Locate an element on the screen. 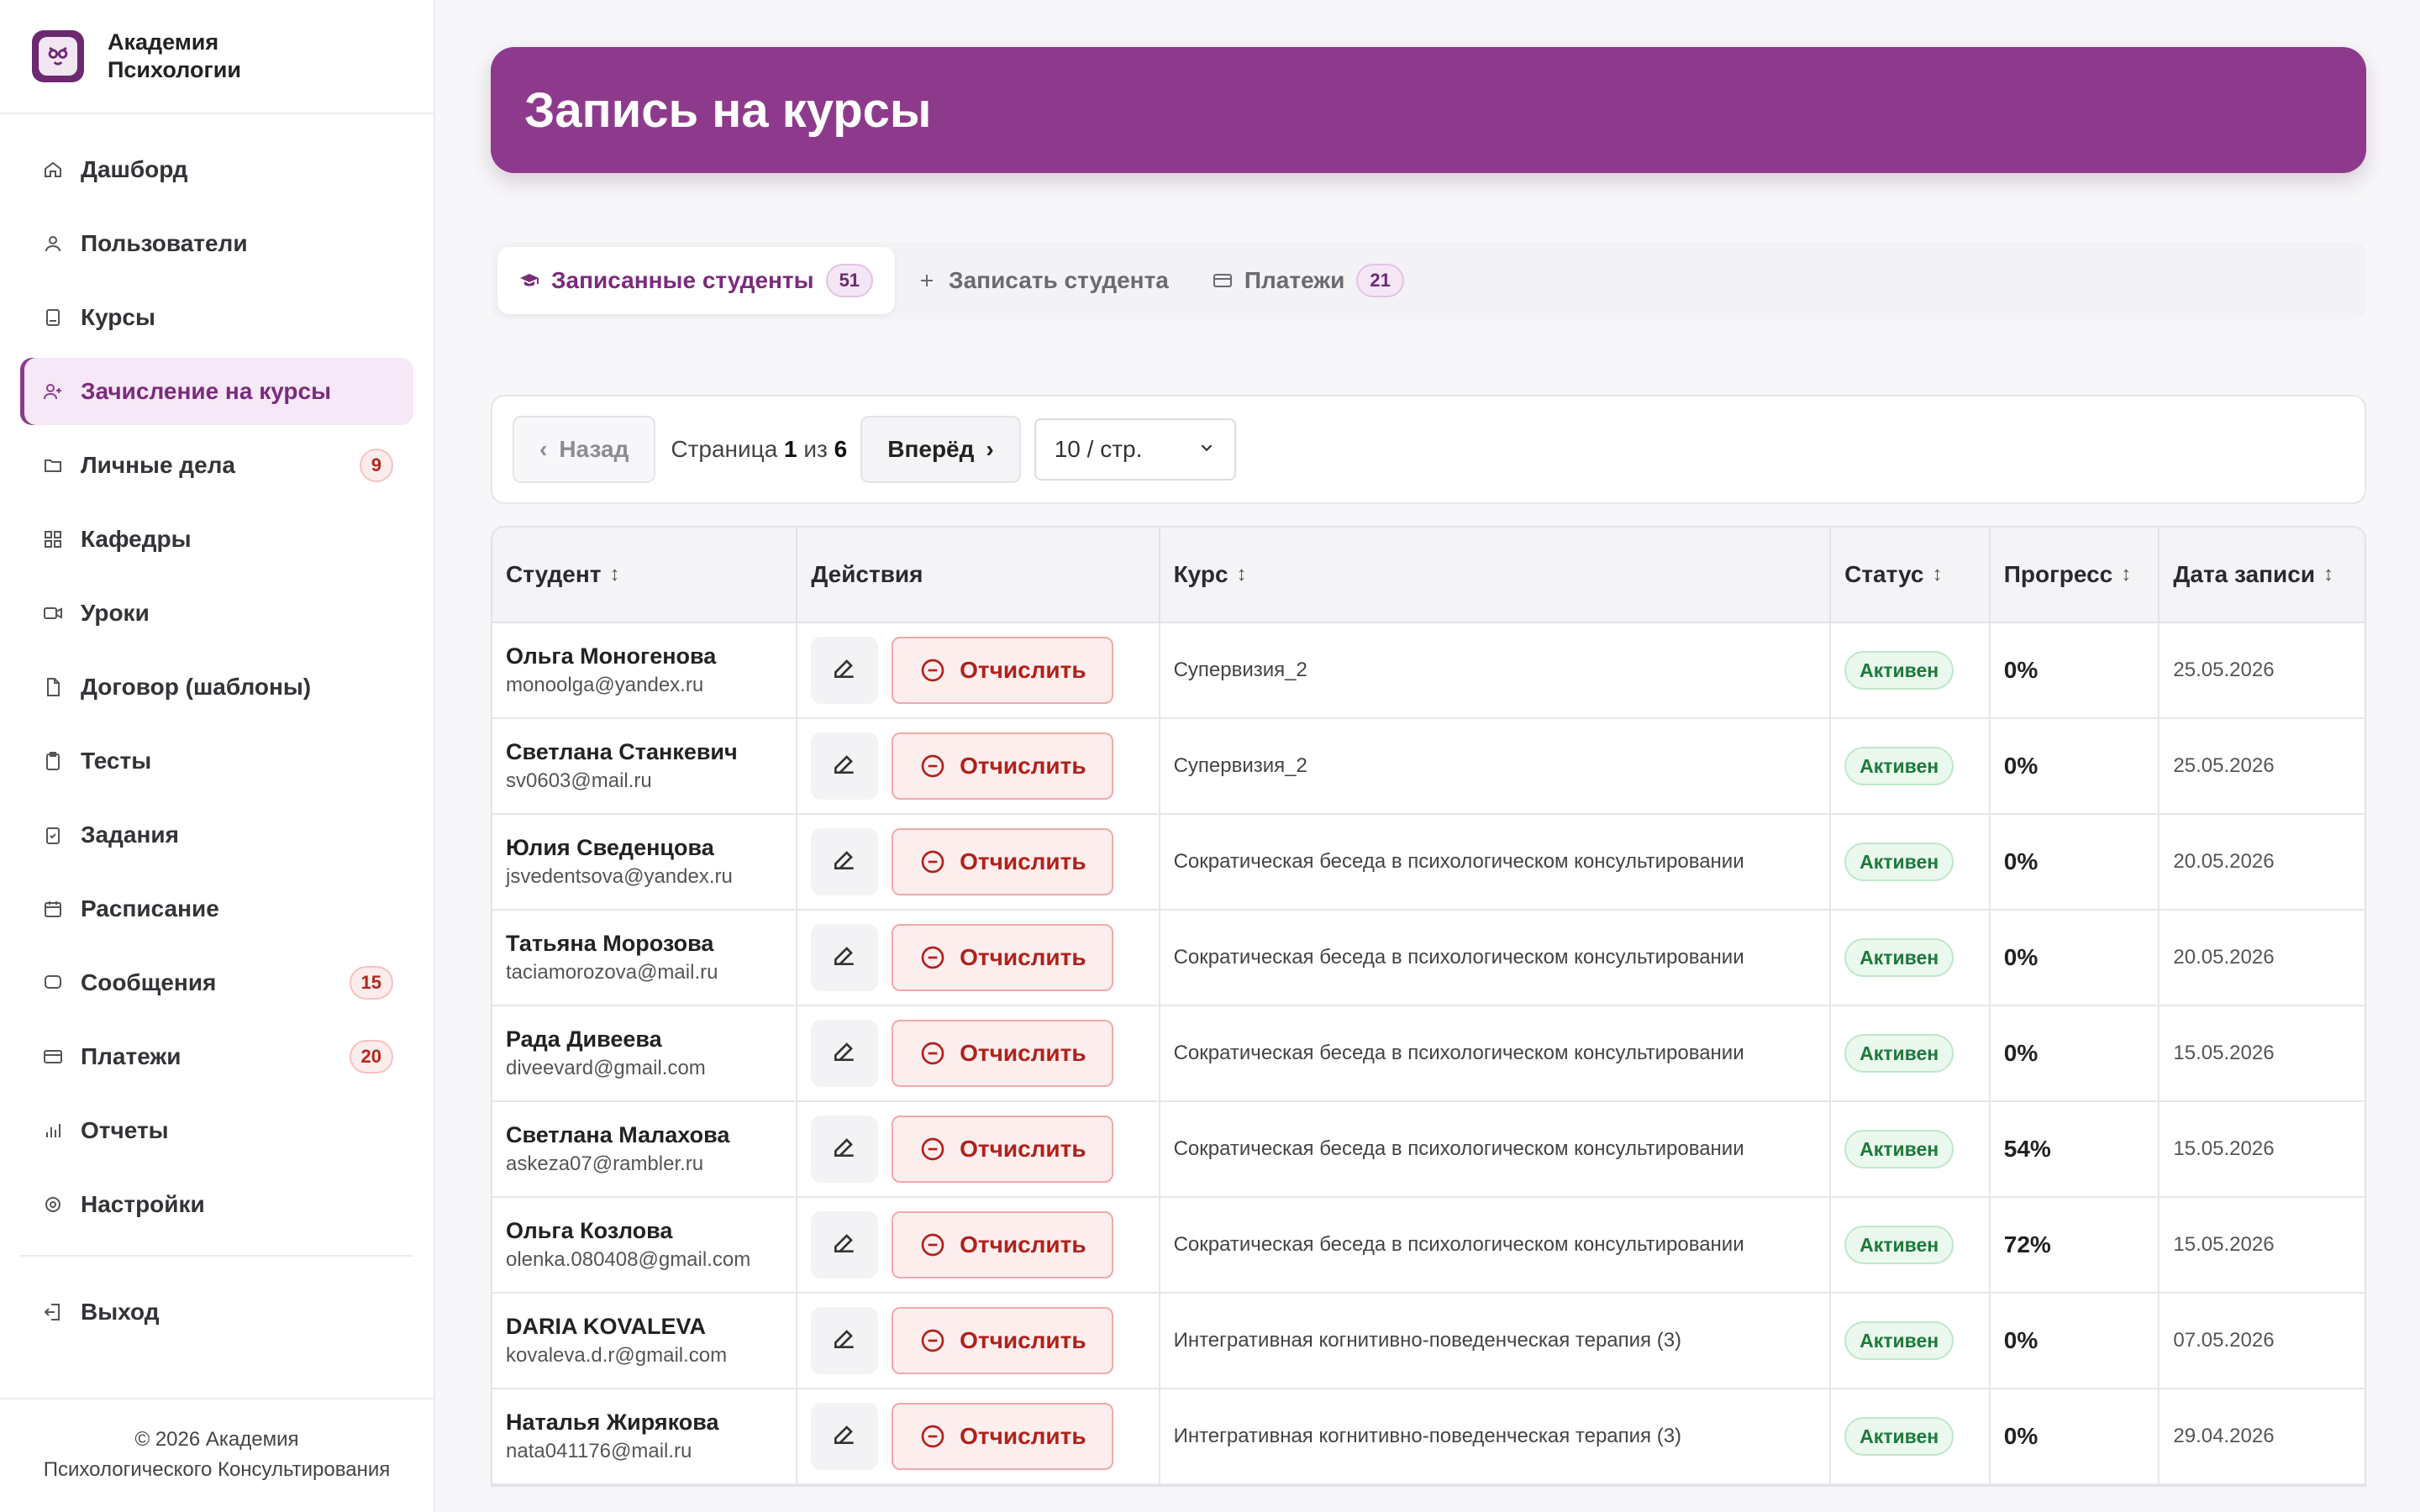 This screenshot has width=2420, height=1512. column-header-course: Курс ↕ is located at coordinates (1496, 575).